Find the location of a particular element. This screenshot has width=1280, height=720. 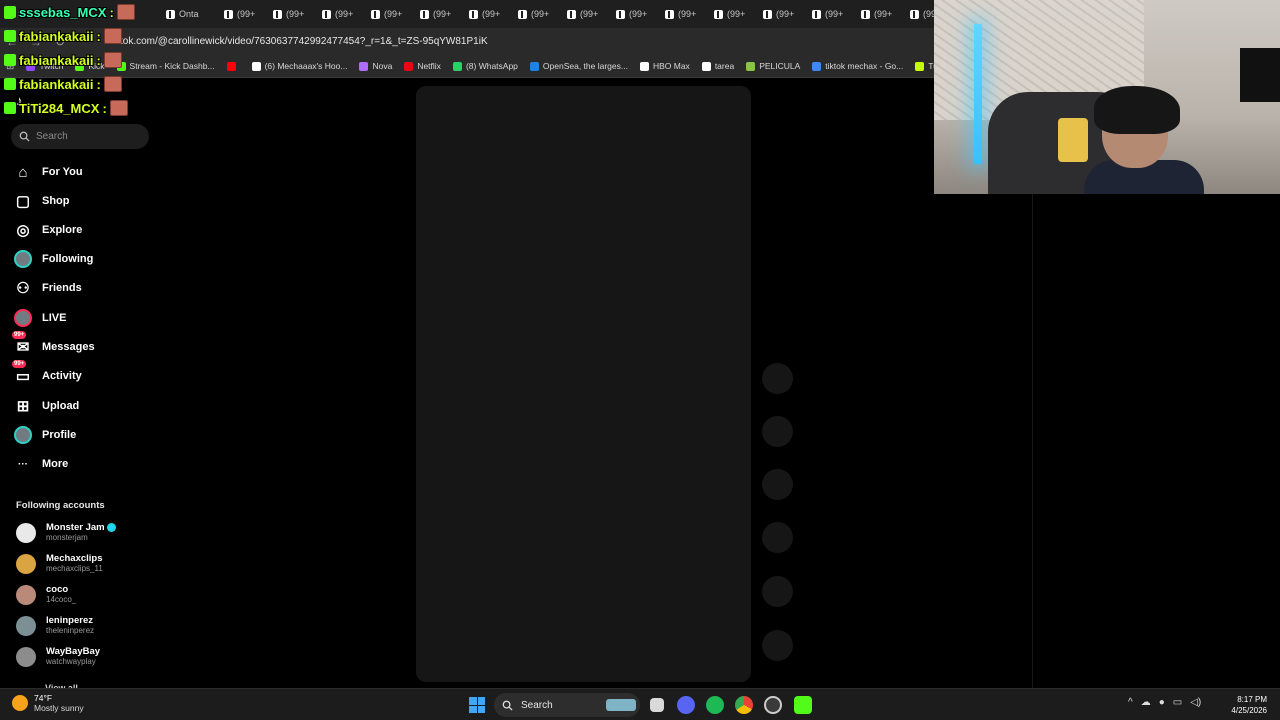

notification-badge: 99+ is located at coordinates (19, 364).